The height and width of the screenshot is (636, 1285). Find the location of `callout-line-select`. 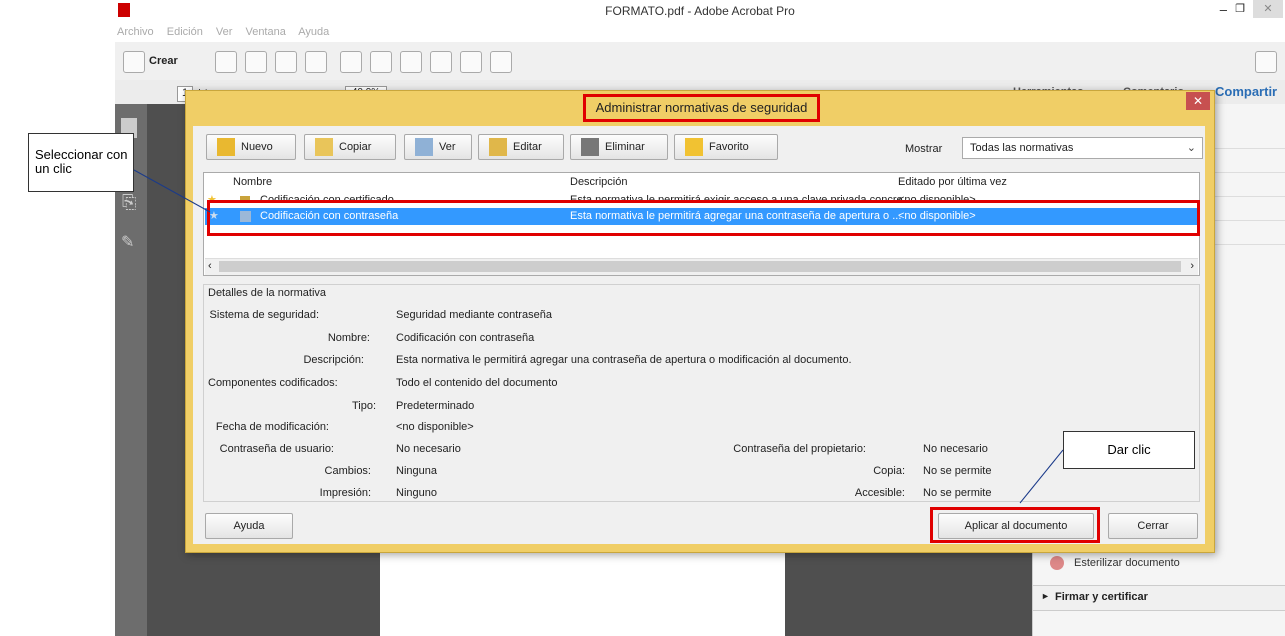

callout-line-select is located at coordinates (172, 191).